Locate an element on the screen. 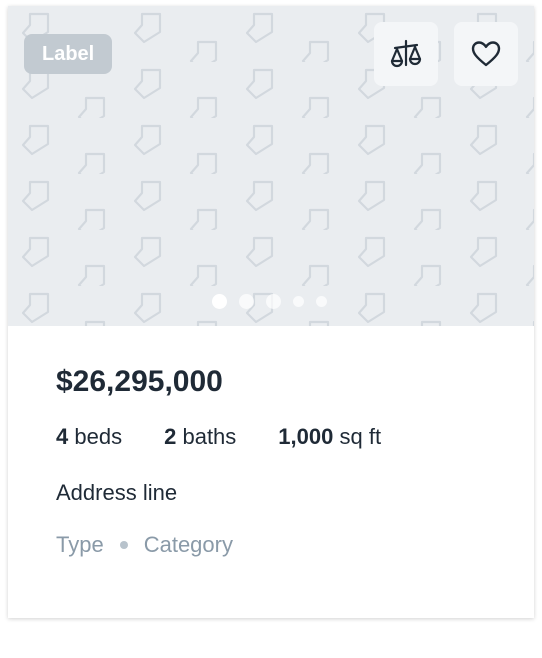 This screenshot has width=542, height=658. listing-specs: 4 beds 2 baths 1,000 sq ft is located at coordinates (239, 437).